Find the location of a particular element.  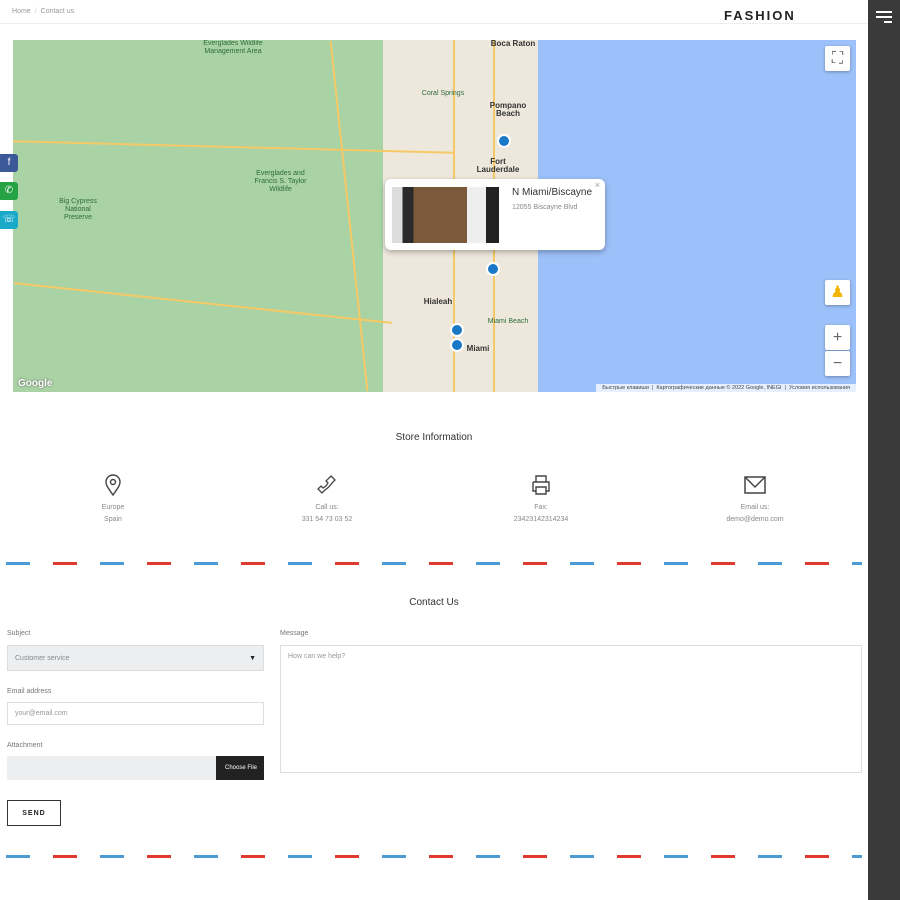

choose-file-button: Choose File is located at coordinates (240, 768).